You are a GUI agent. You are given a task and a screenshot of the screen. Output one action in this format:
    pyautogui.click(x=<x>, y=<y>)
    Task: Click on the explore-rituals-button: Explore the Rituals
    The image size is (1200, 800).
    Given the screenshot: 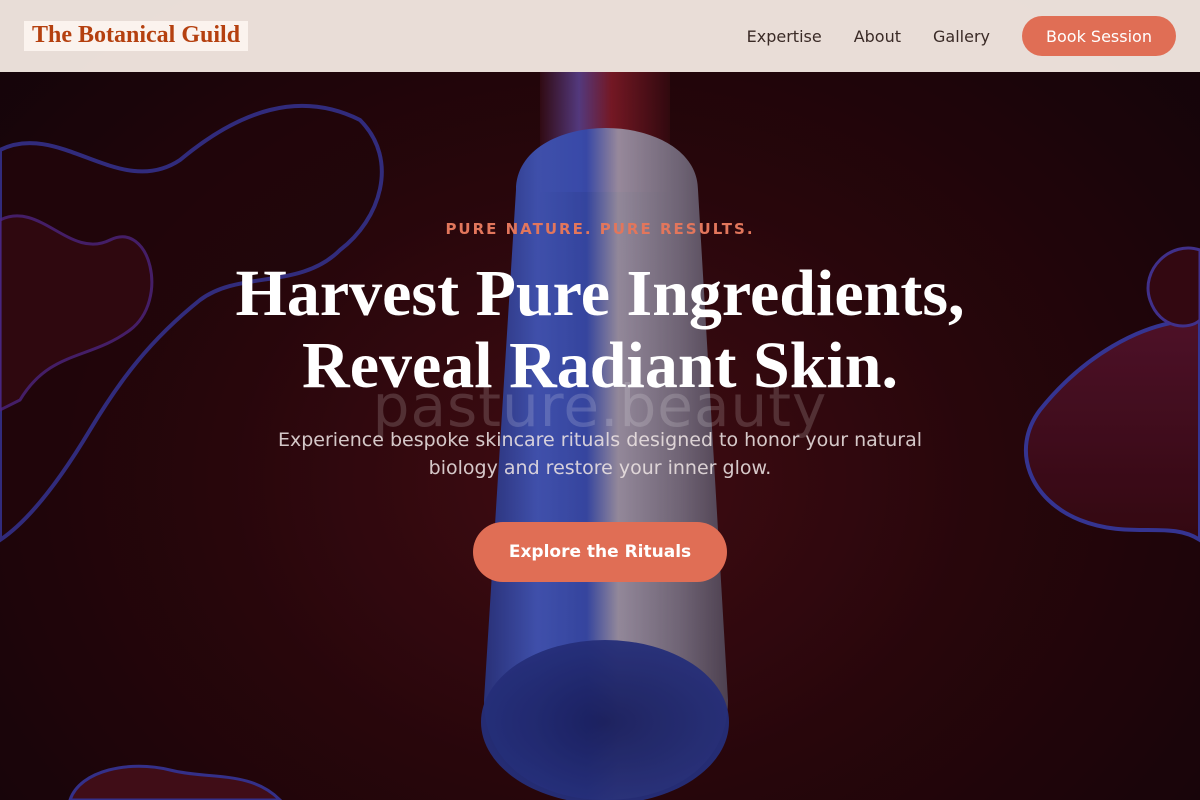 What is the action you would take?
    pyautogui.click(x=600, y=552)
    